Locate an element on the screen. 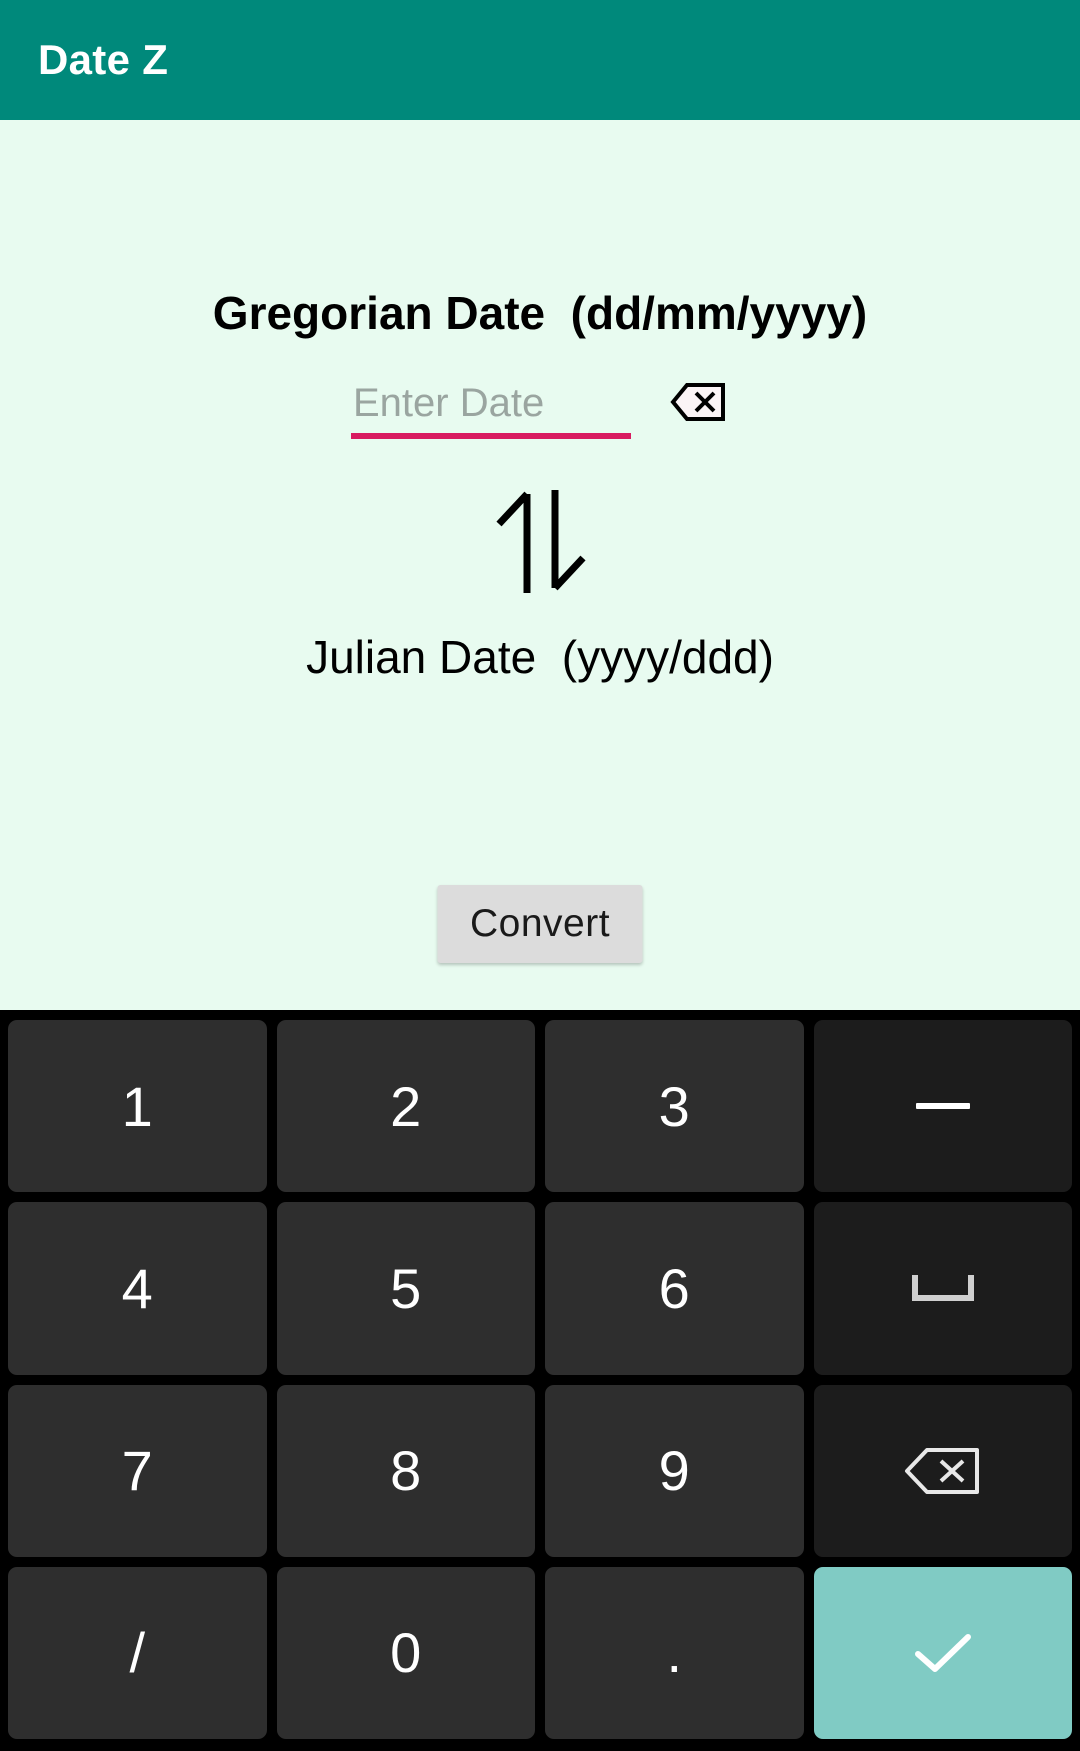 The image size is (1080, 1751). key-enter is located at coordinates (942, 1652).